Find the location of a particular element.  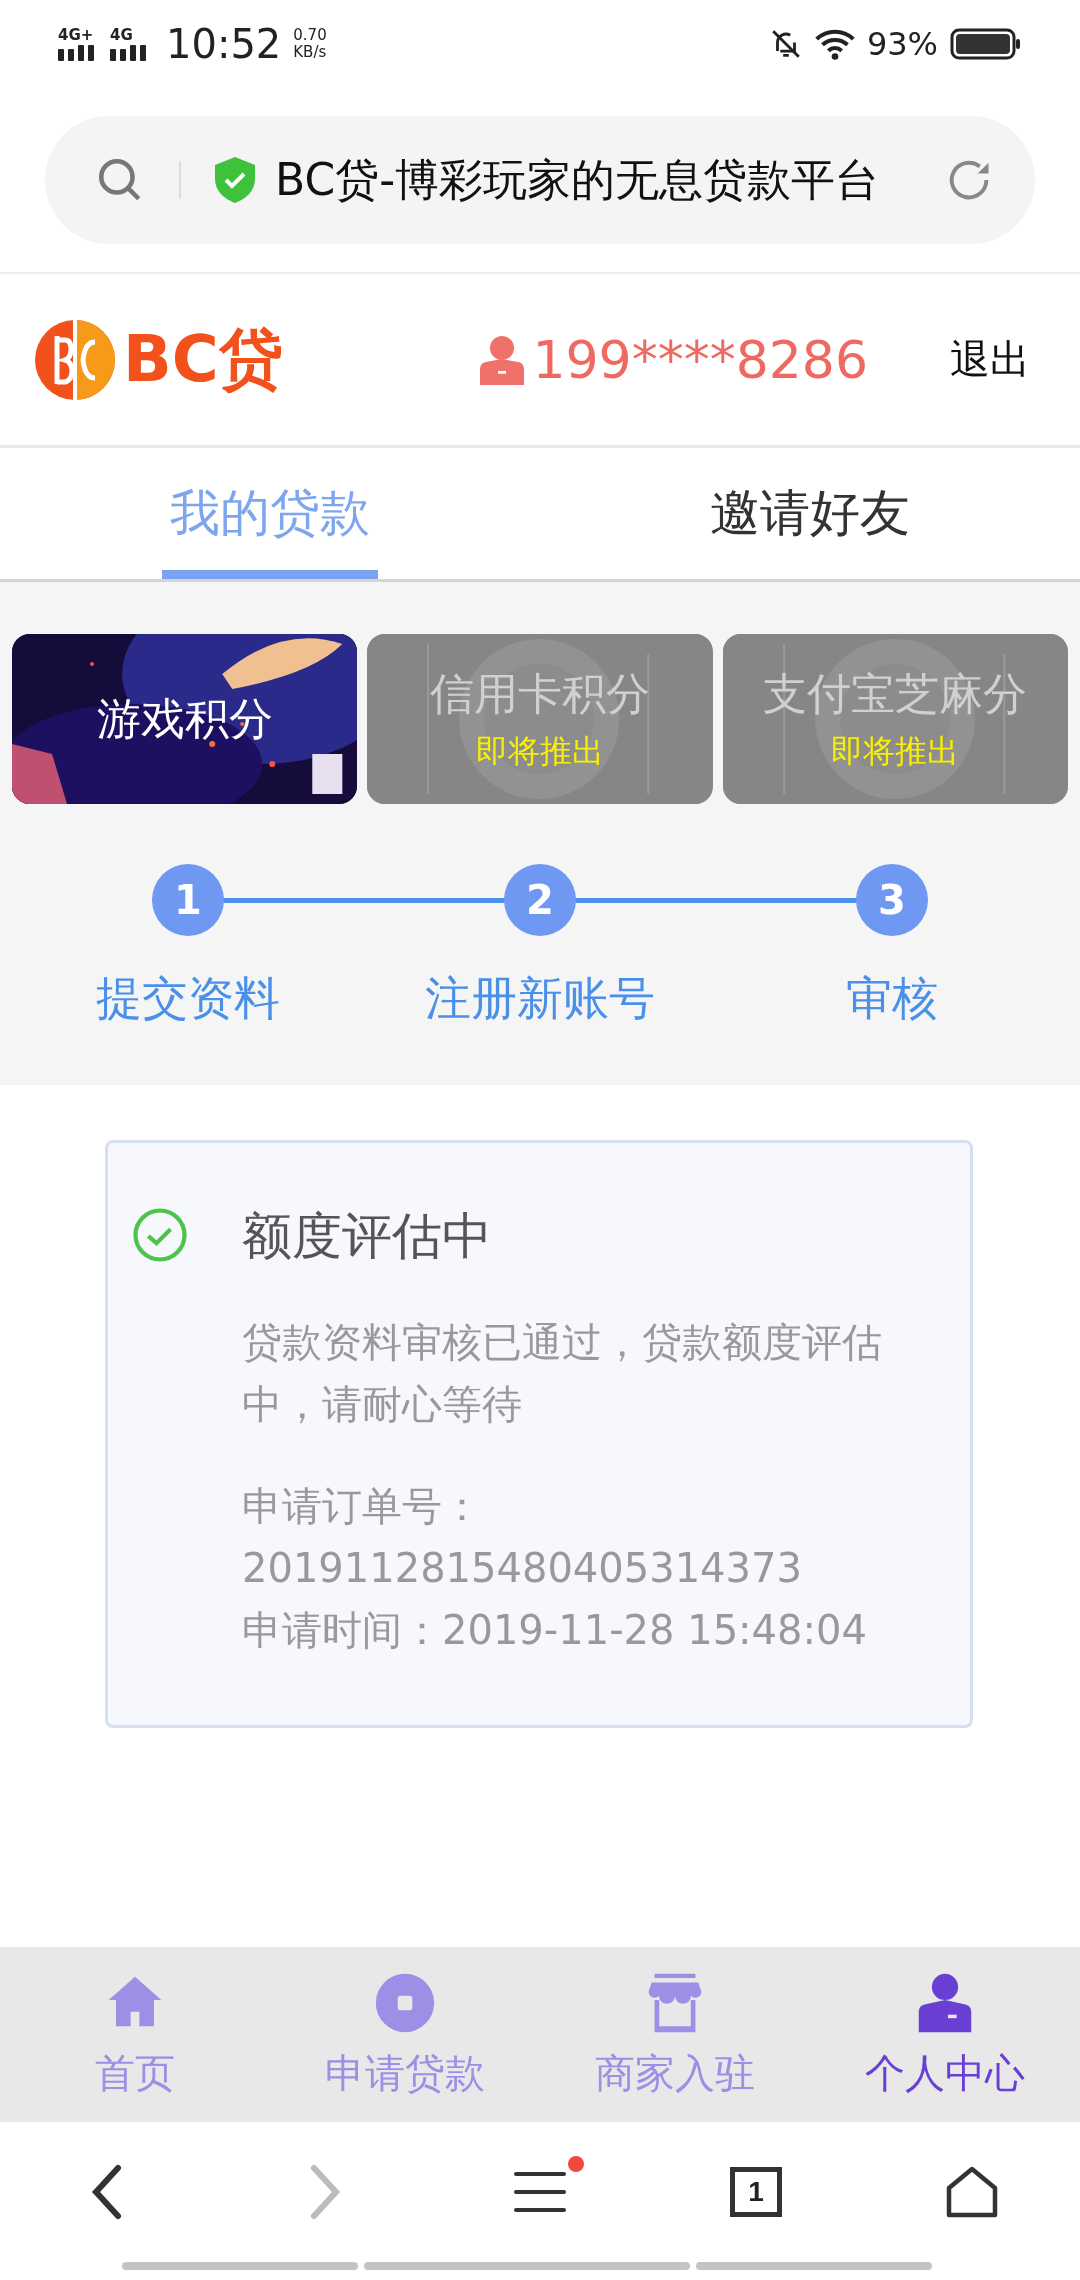

step-label: 提交资料 is located at coordinates (188, 998).